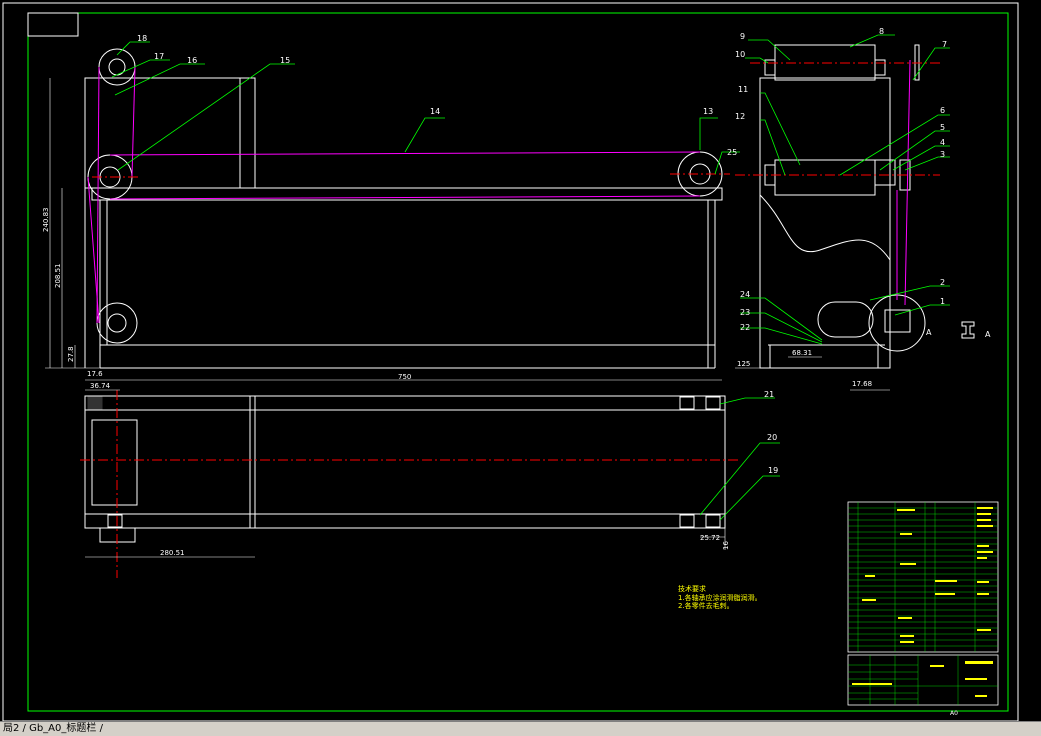 The width and height of the screenshot is (1041, 736). Describe the element at coordinates (923, 577) in the screenshot. I see `parts-list-table` at that location.